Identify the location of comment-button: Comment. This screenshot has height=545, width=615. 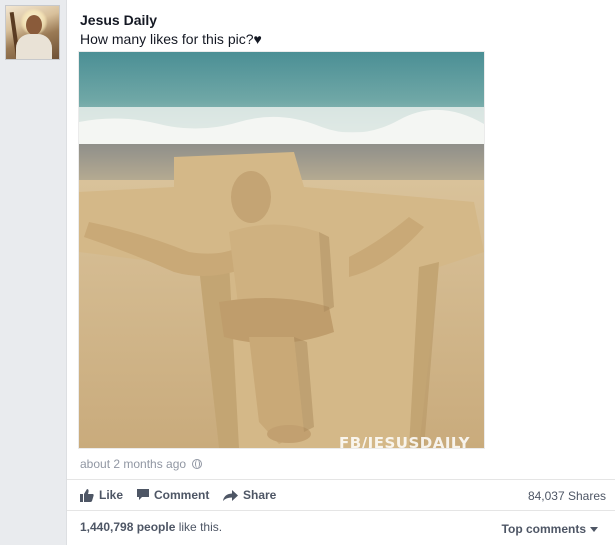
(173, 495).